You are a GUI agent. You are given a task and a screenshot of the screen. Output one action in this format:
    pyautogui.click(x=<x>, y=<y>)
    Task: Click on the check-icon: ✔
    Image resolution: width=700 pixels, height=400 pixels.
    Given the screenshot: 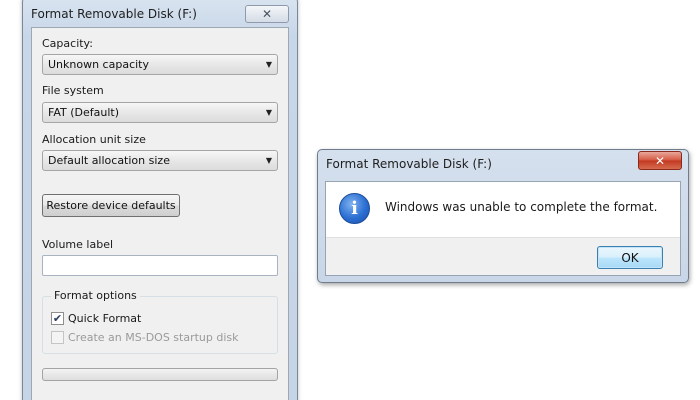 What is the action you would take?
    pyautogui.click(x=57, y=318)
    